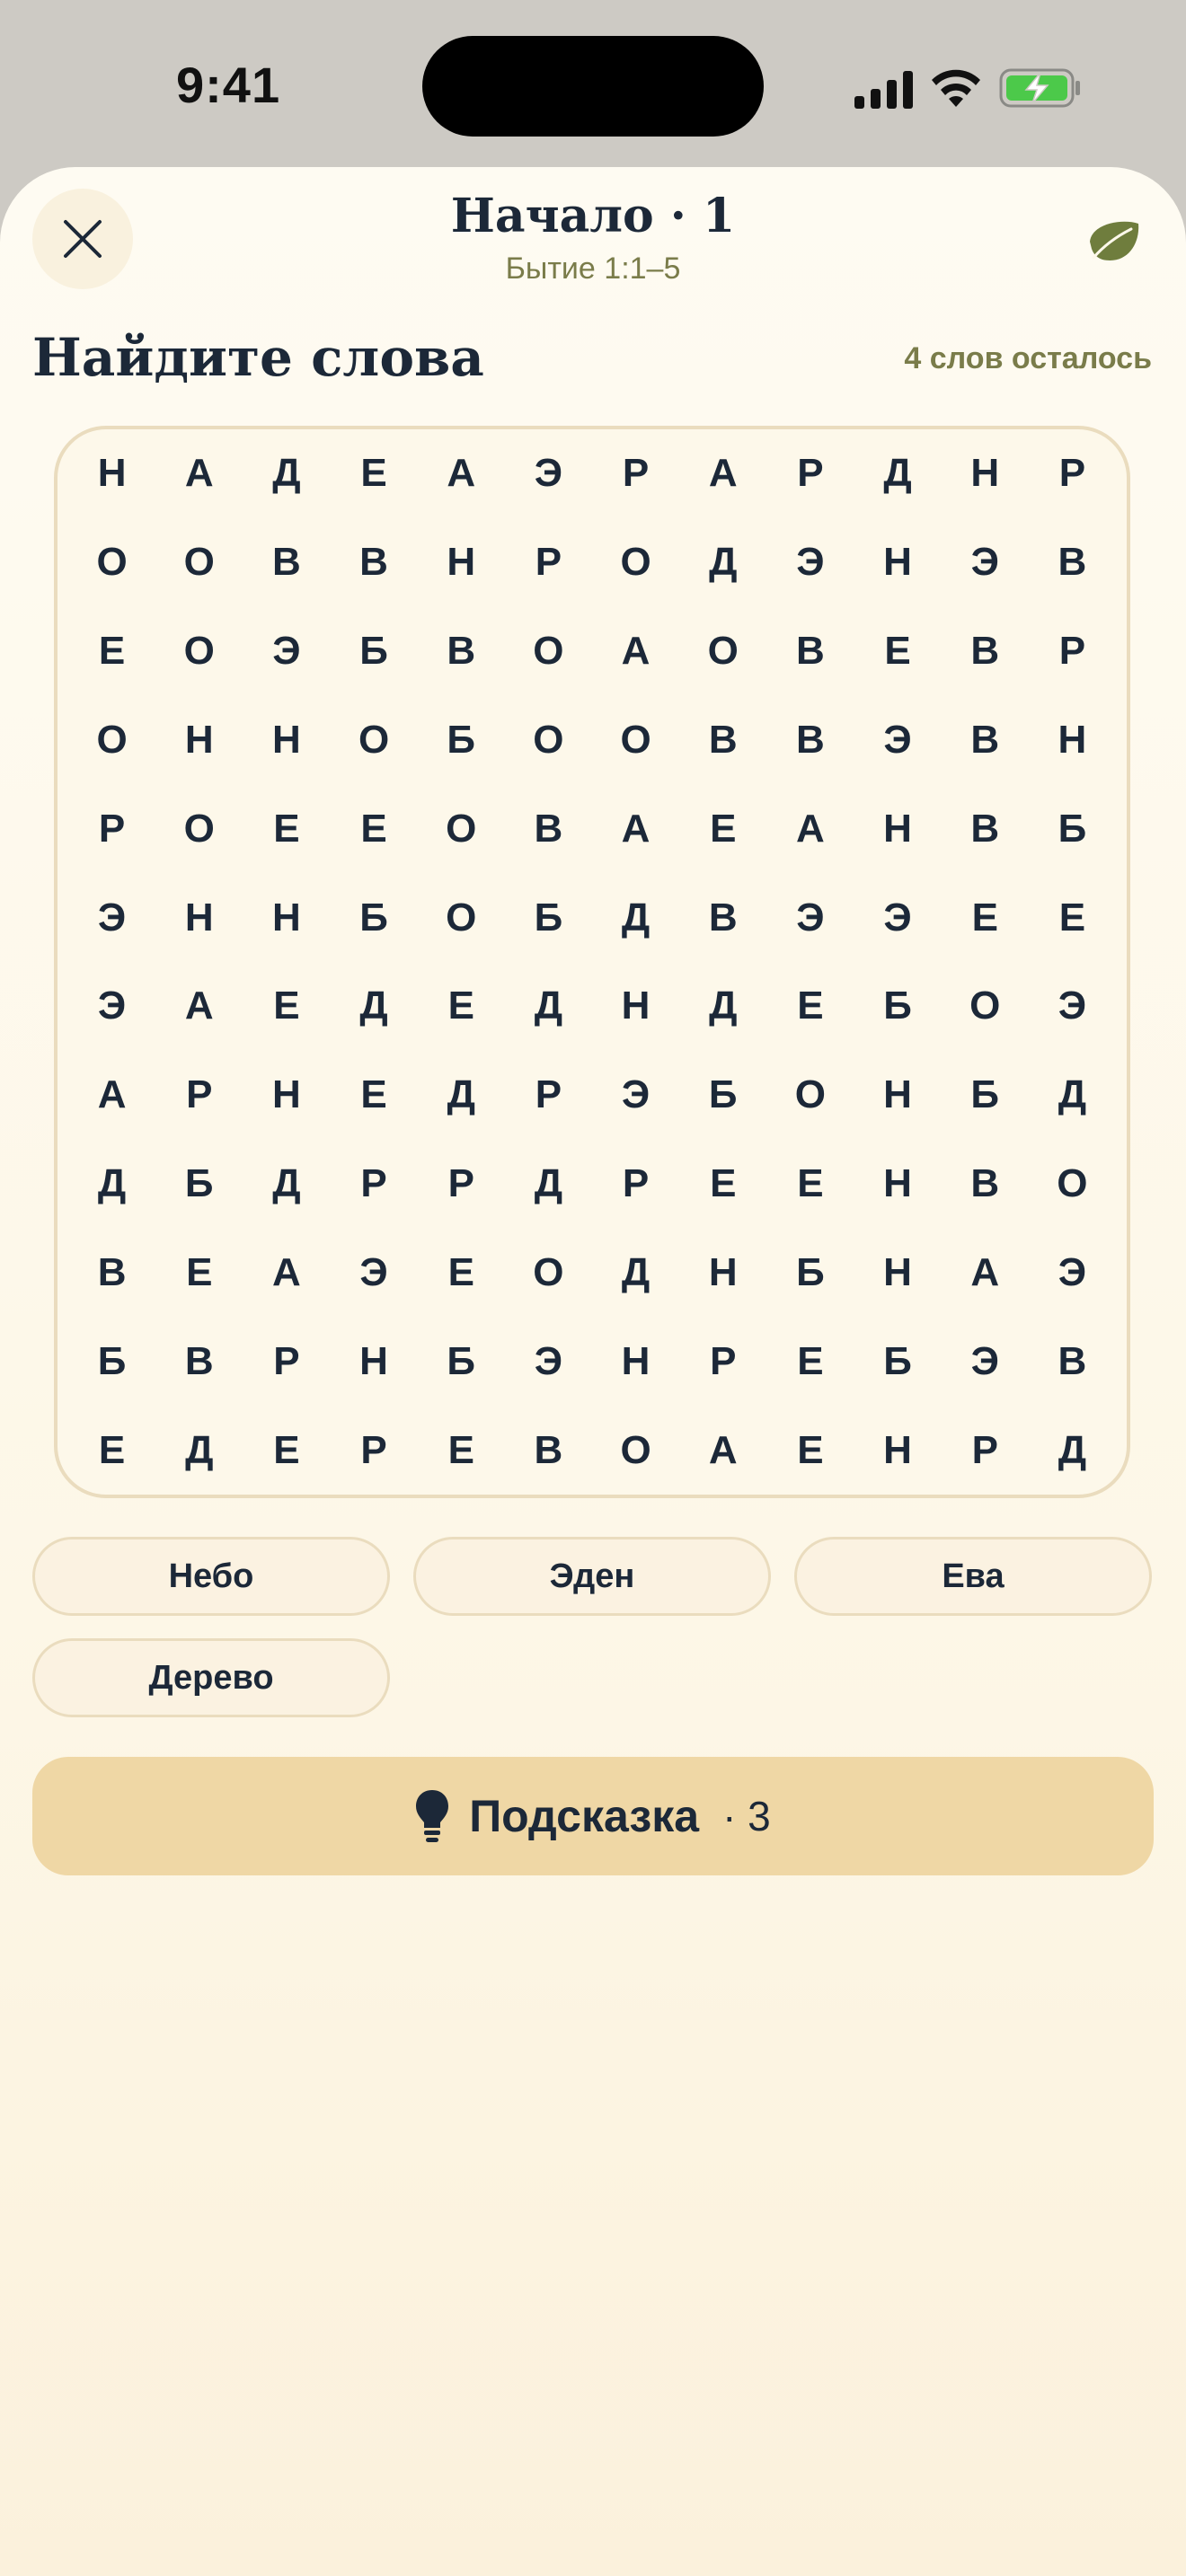 Image resolution: width=1186 pixels, height=2576 pixels. What do you see at coordinates (593, 1816) in the screenshot?
I see `hint-button: Подсказка · 3` at bounding box center [593, 1816].